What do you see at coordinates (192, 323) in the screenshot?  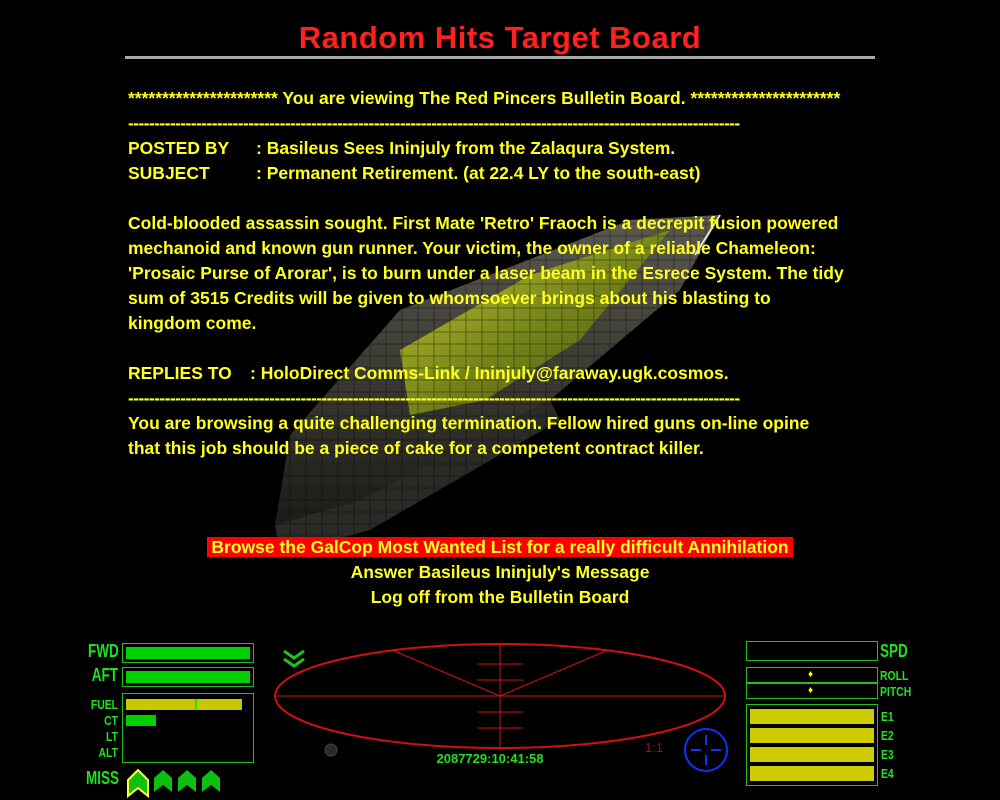 I see `body-line: kingdom come.` at bounding box center [192, 323].